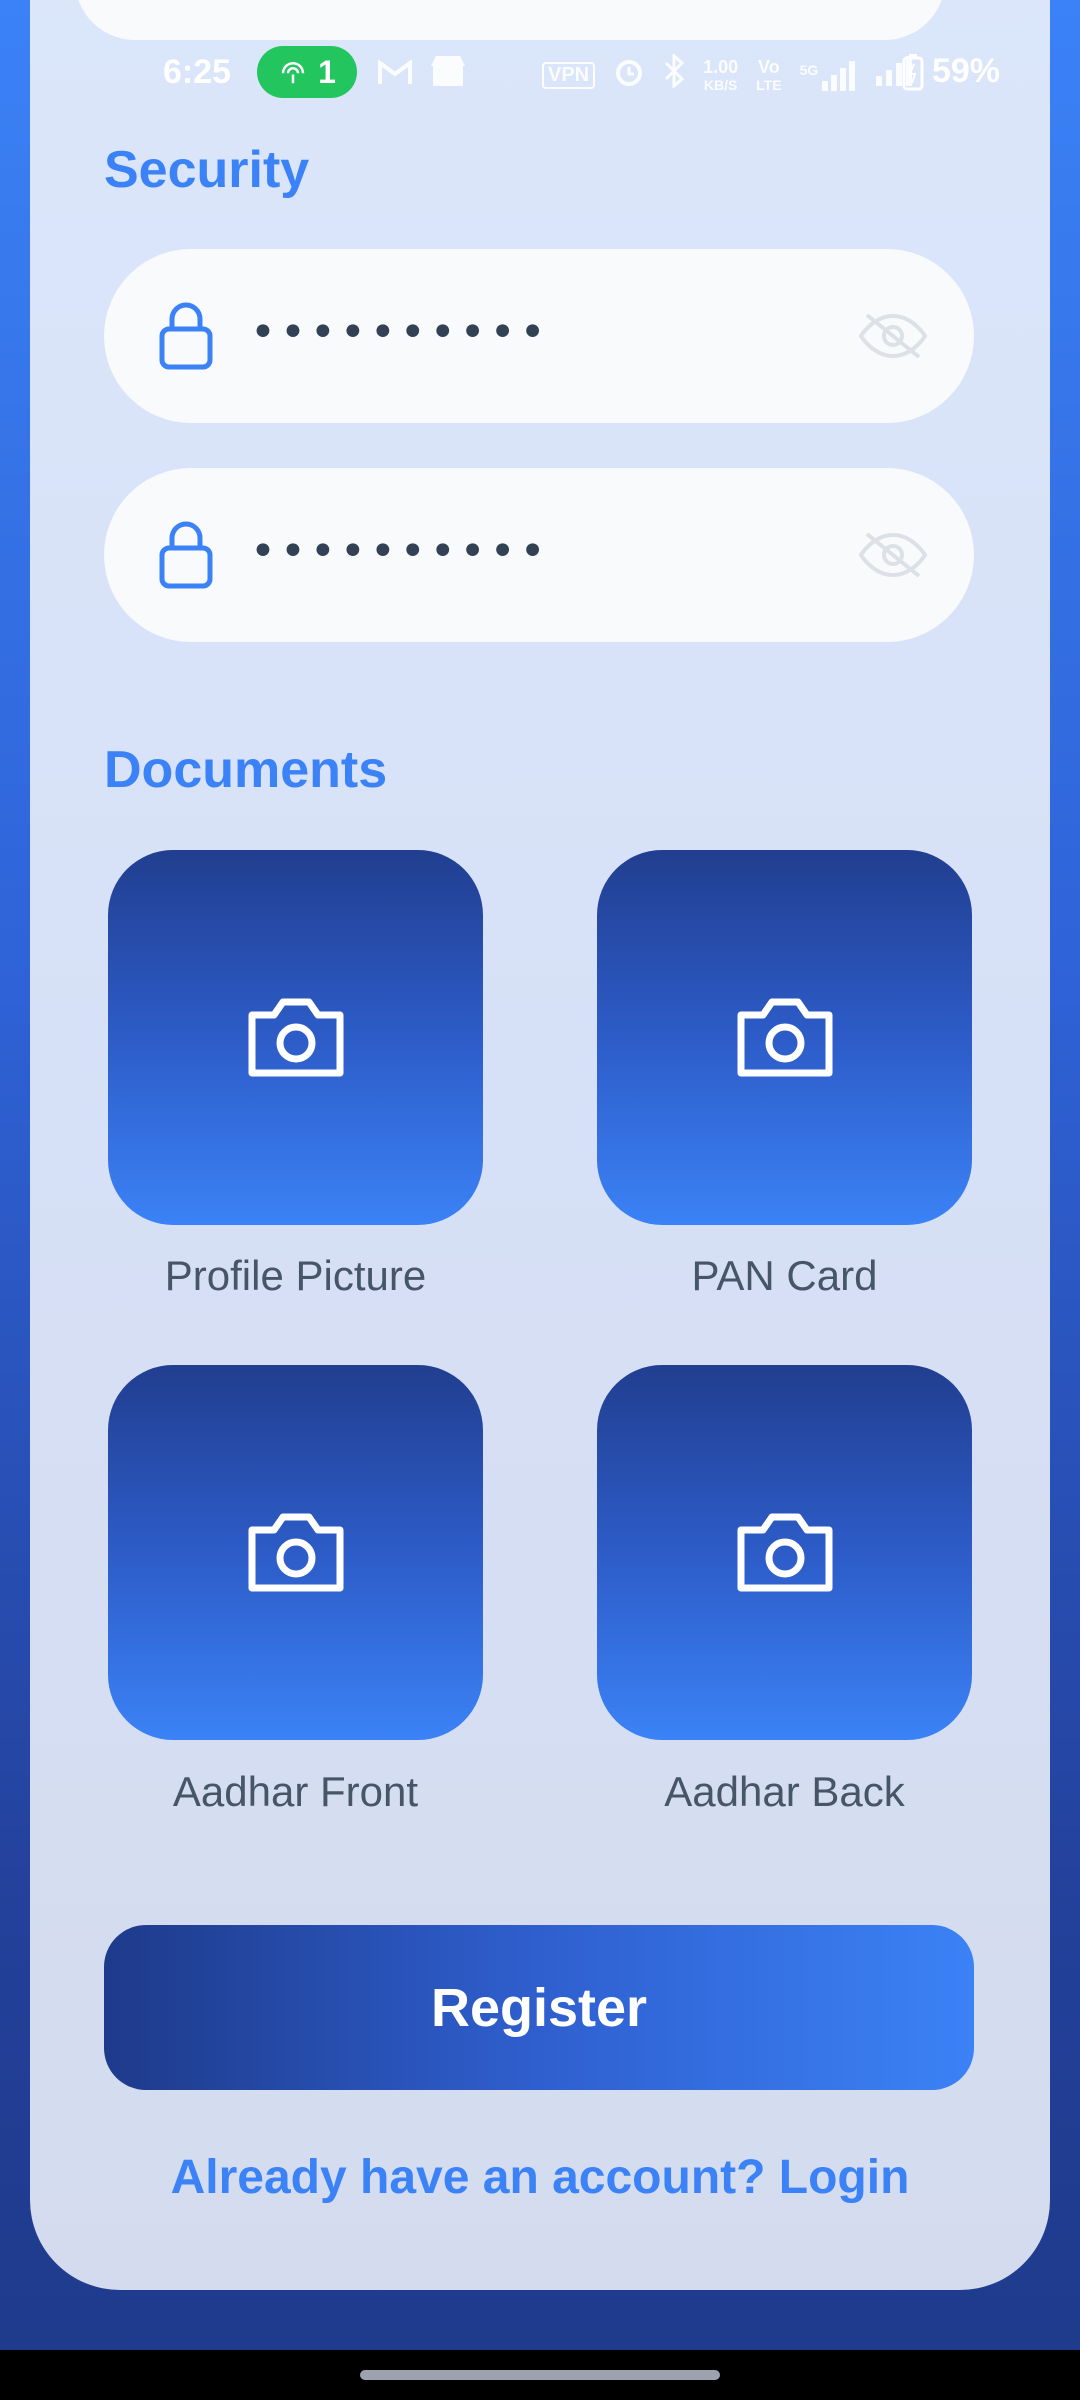 The width and height of the screenshot is (1080, 2400). I want to click on tile-label: PAN Card, so click(784, 1275).